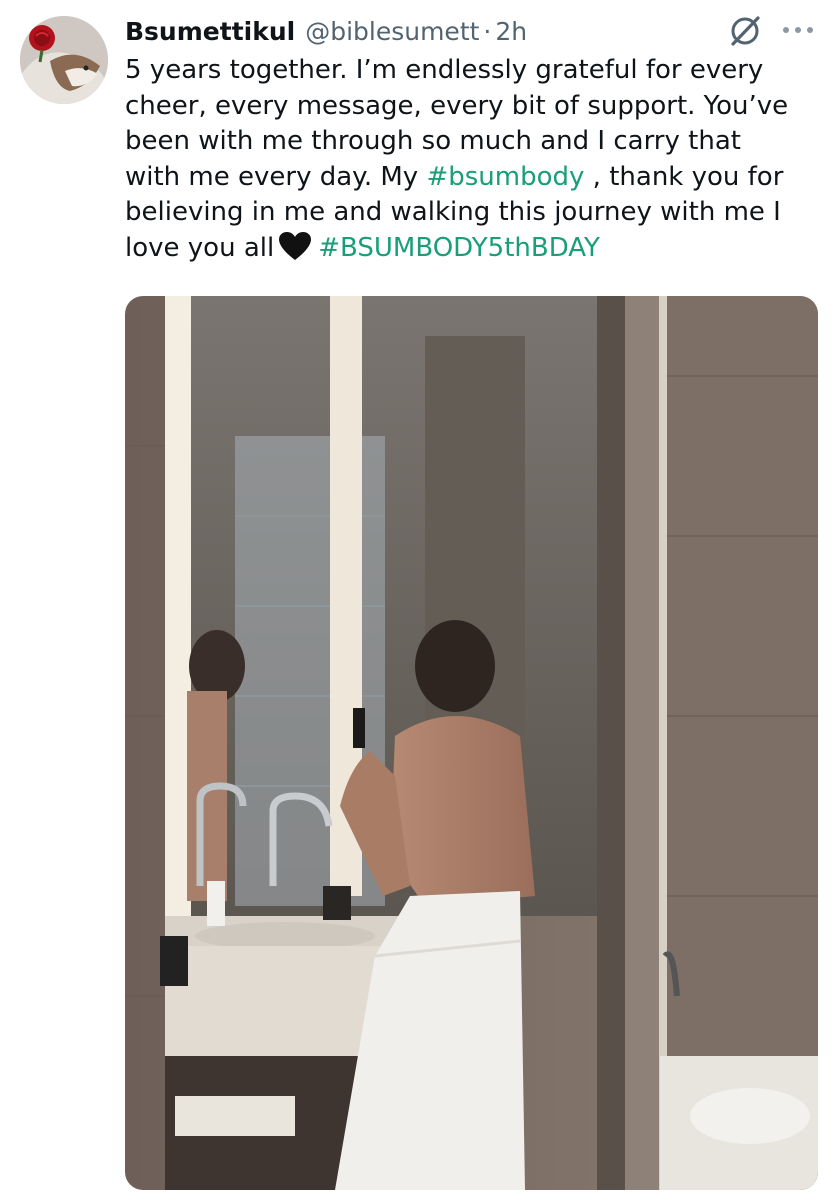 The height and width of the screenshot is (1200, 838). Describe the element at coordinates (684, 176) in the screenshot. I see `tweet-text-fragment: , thank you for` at that location.